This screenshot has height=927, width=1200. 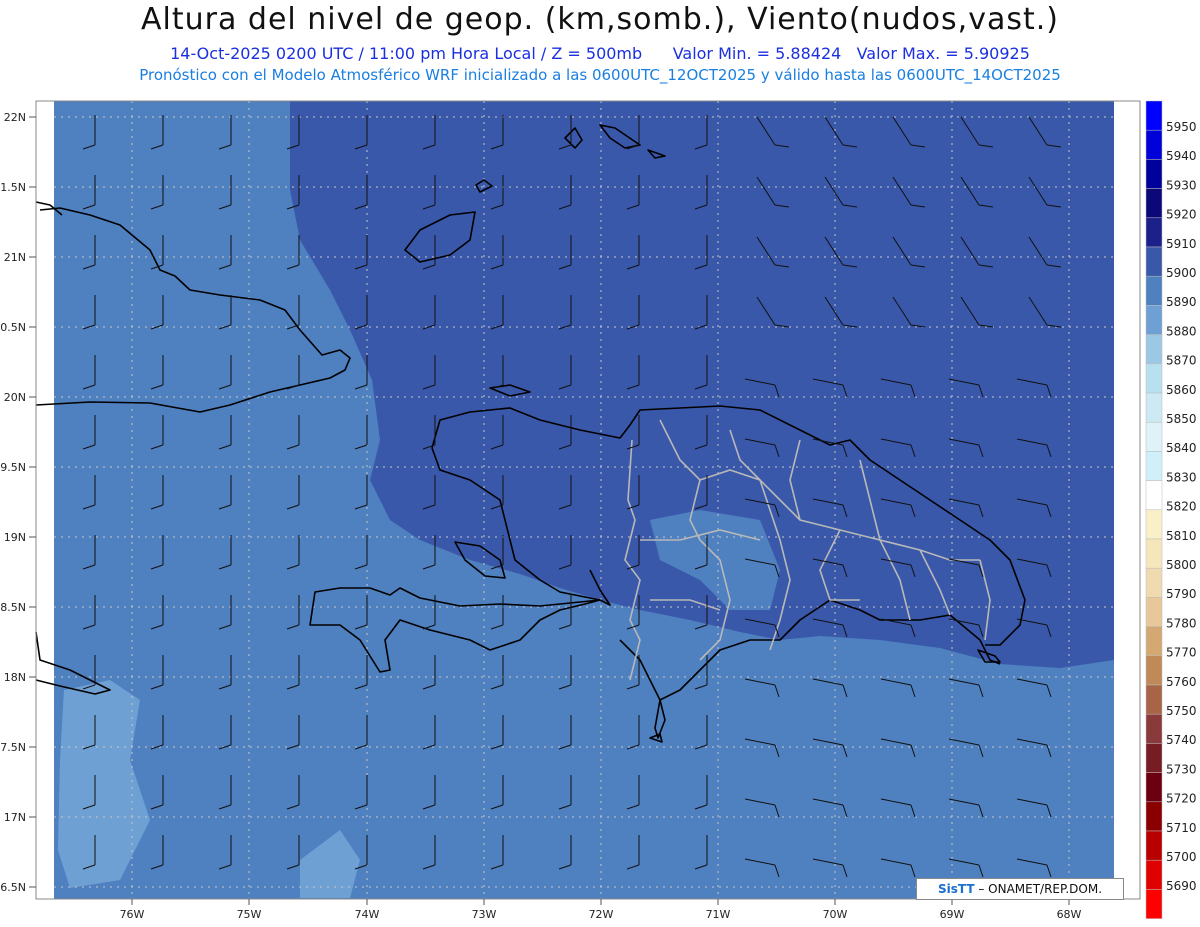 What do you see at coordinates (1181, 536) in the screenshot?
I see `colorbar-level-label: 5810` at bounding box center [1181, 536].